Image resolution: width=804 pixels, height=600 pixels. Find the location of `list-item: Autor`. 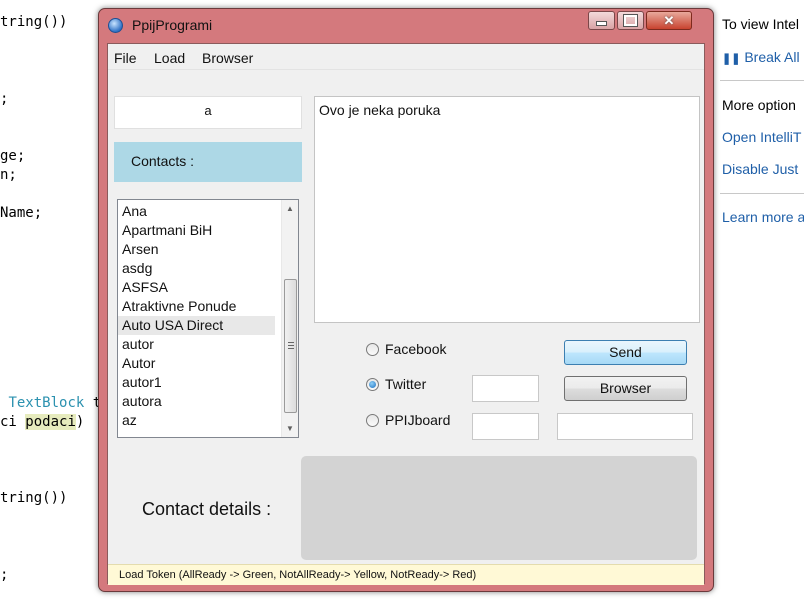

list-item: Autor is located at coordinates (196, 363).